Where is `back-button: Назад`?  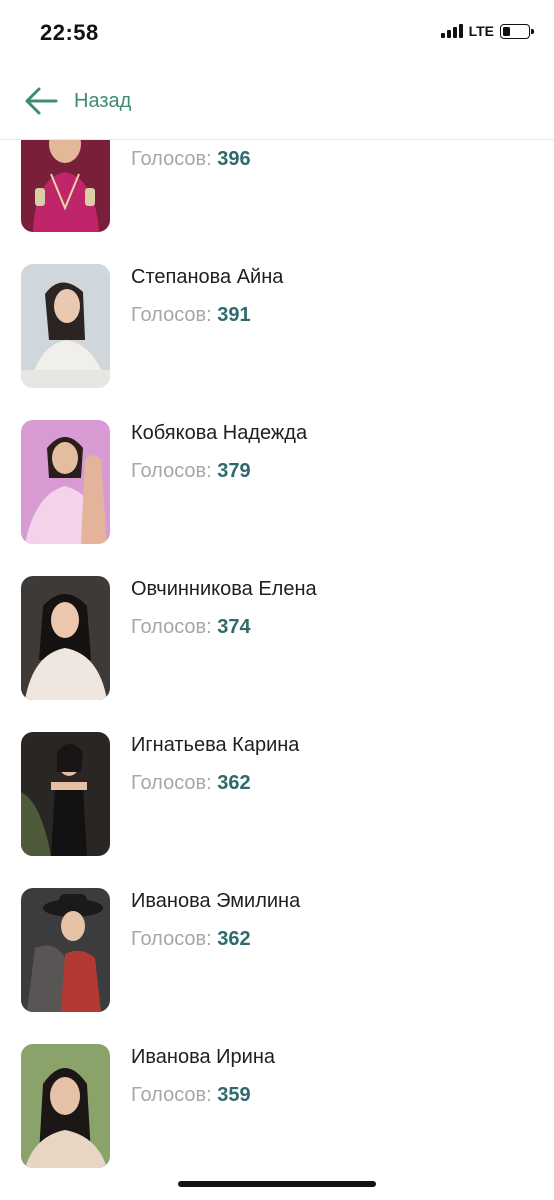
back-button: Назад is located at coordinates (77, 101).